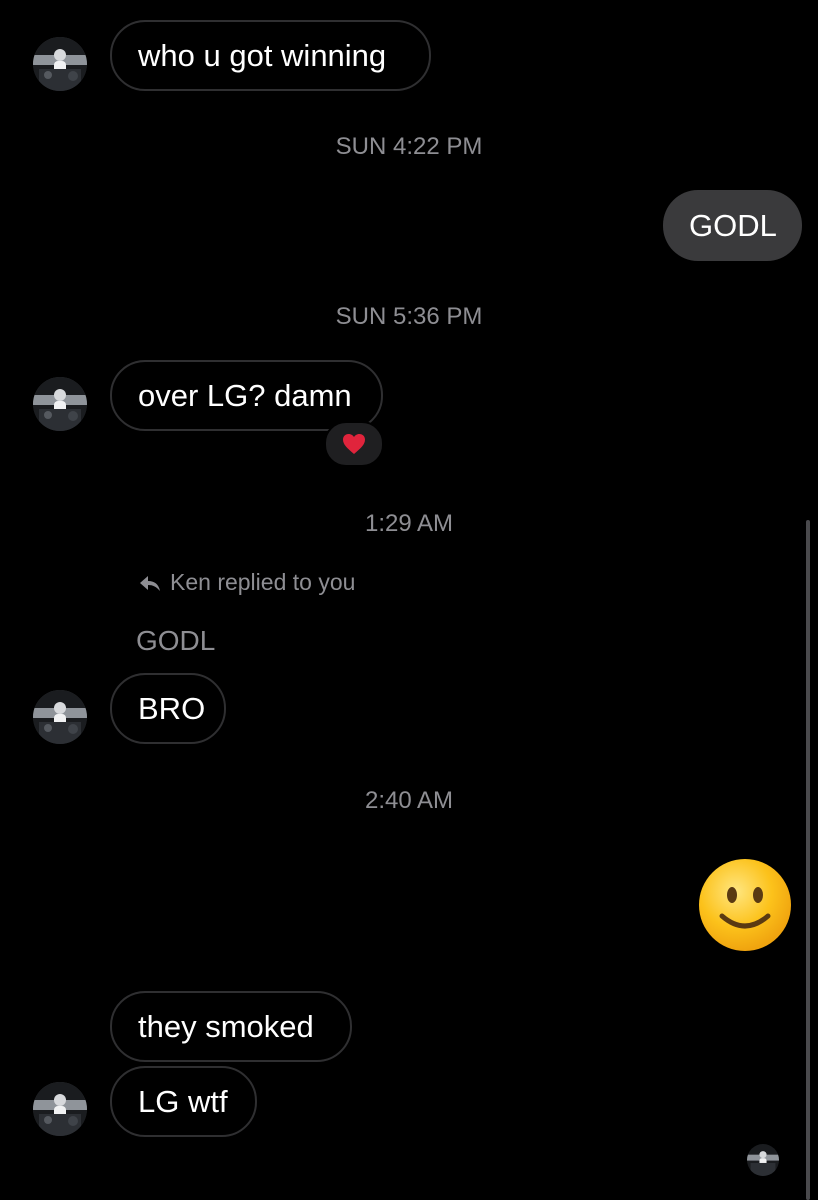 Image resolution: width=818 pixels, height=1200 pixels. What do you see at coordinates (262, 55) in the screenshot?
I see `message-text: who u got winning` at bounding box center [262, 55].